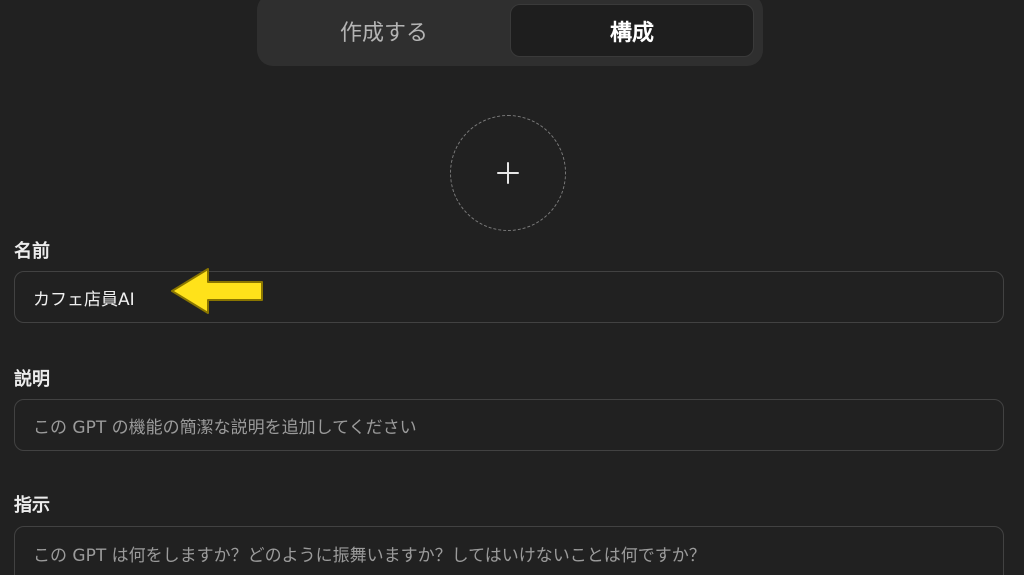 The height and width of the screenshot is (575, 1024). I want to click on mode-tabs: 作成する 構成, so click(510, 33).